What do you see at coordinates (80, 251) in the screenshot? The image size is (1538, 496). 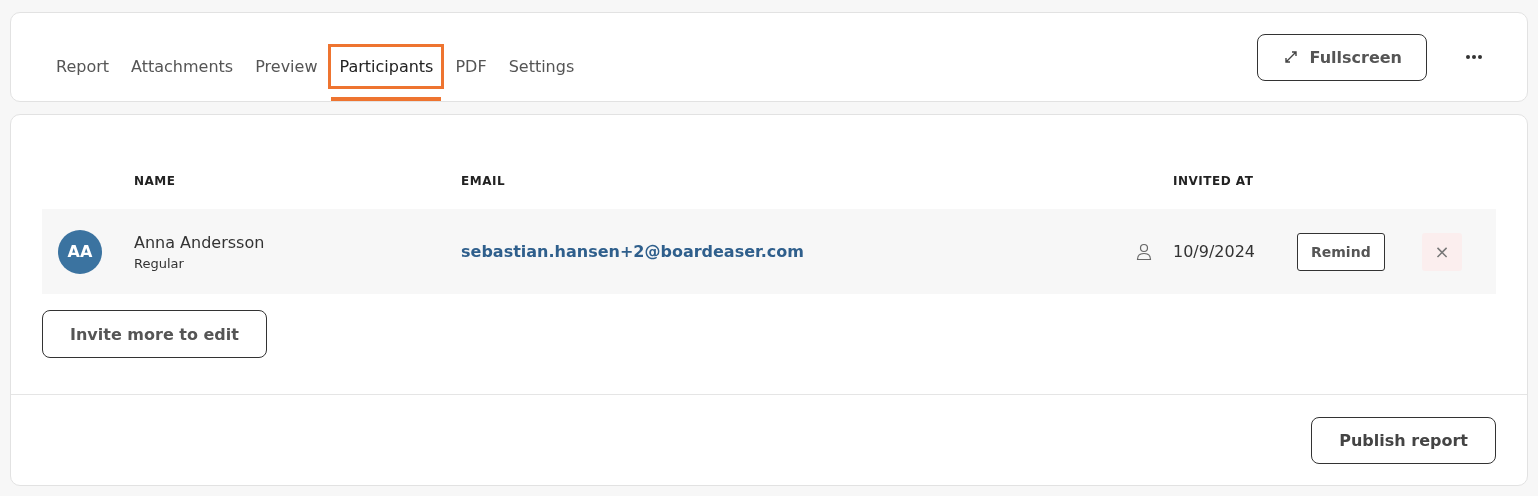 I see `avatar: AA` at bounding box center [80, 251].